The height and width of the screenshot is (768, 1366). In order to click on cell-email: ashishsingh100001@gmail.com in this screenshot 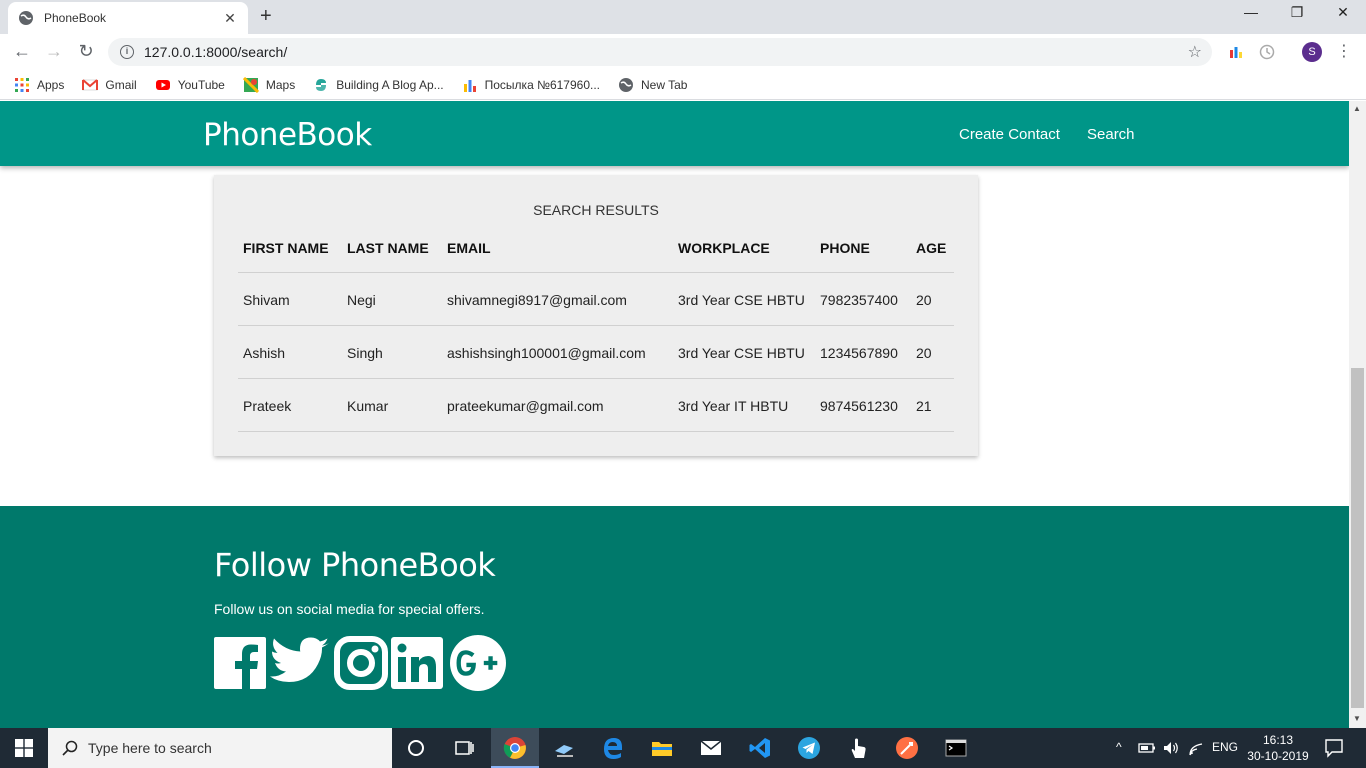, I will do `click(557, 352)`.